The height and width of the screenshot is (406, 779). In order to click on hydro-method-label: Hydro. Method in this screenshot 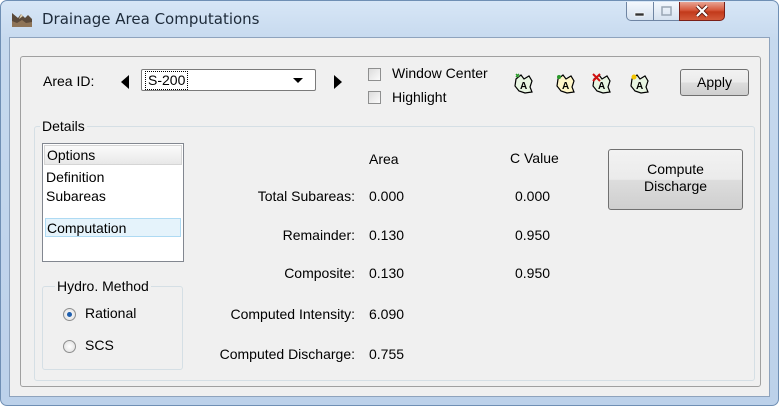, I will do `click(103, 286)`.